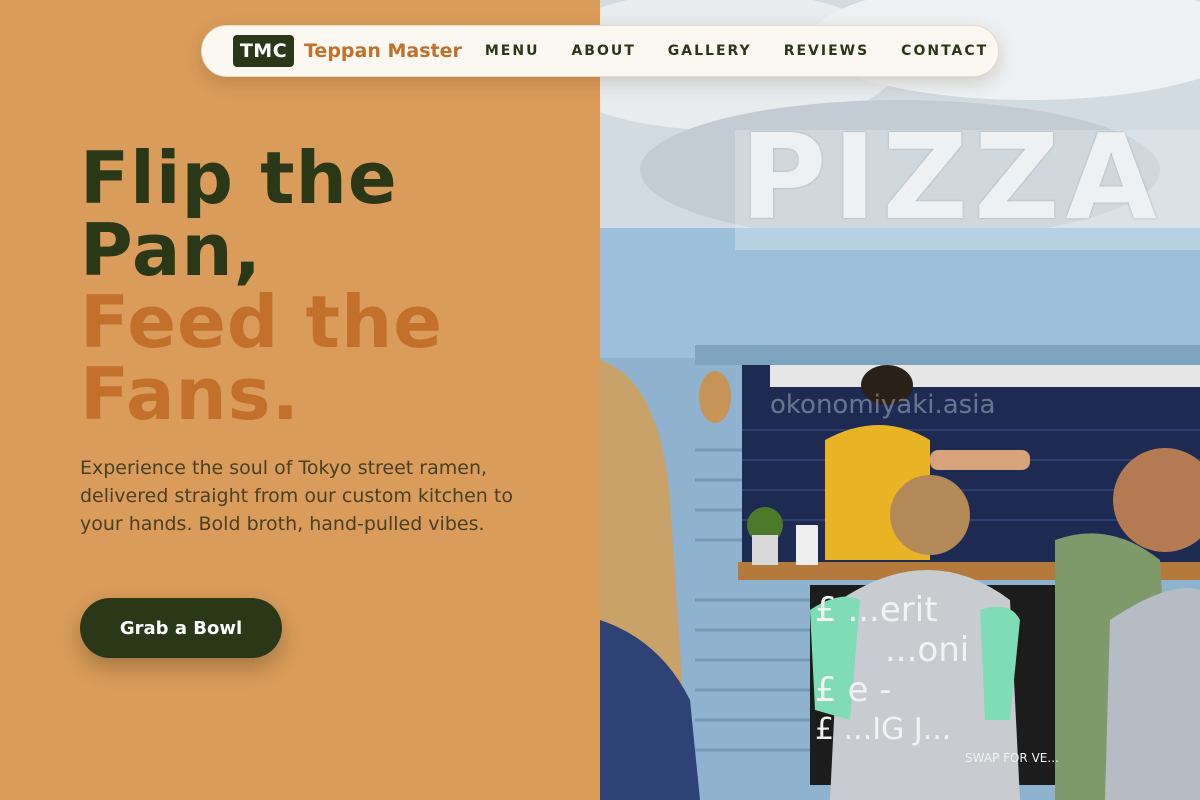 Image resolution: width=1200 pixels, height=800 pixels. Describe the element at coordinates (710, 51) in the screenshot. I see `nav-link-gallery: GALLERY` at that location.